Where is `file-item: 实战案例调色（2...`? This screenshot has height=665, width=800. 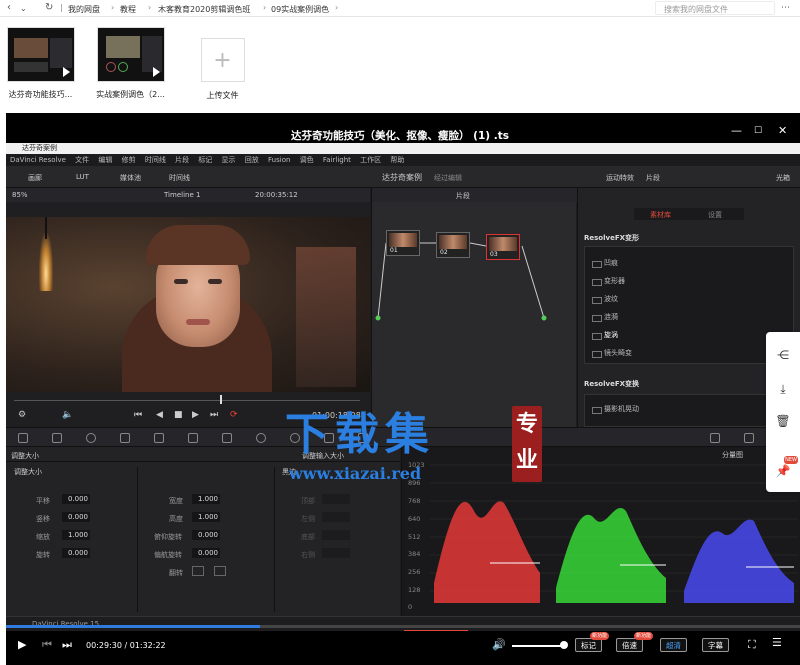
file-item: 实战案例调色（2... is located at coordinates (130, 63).